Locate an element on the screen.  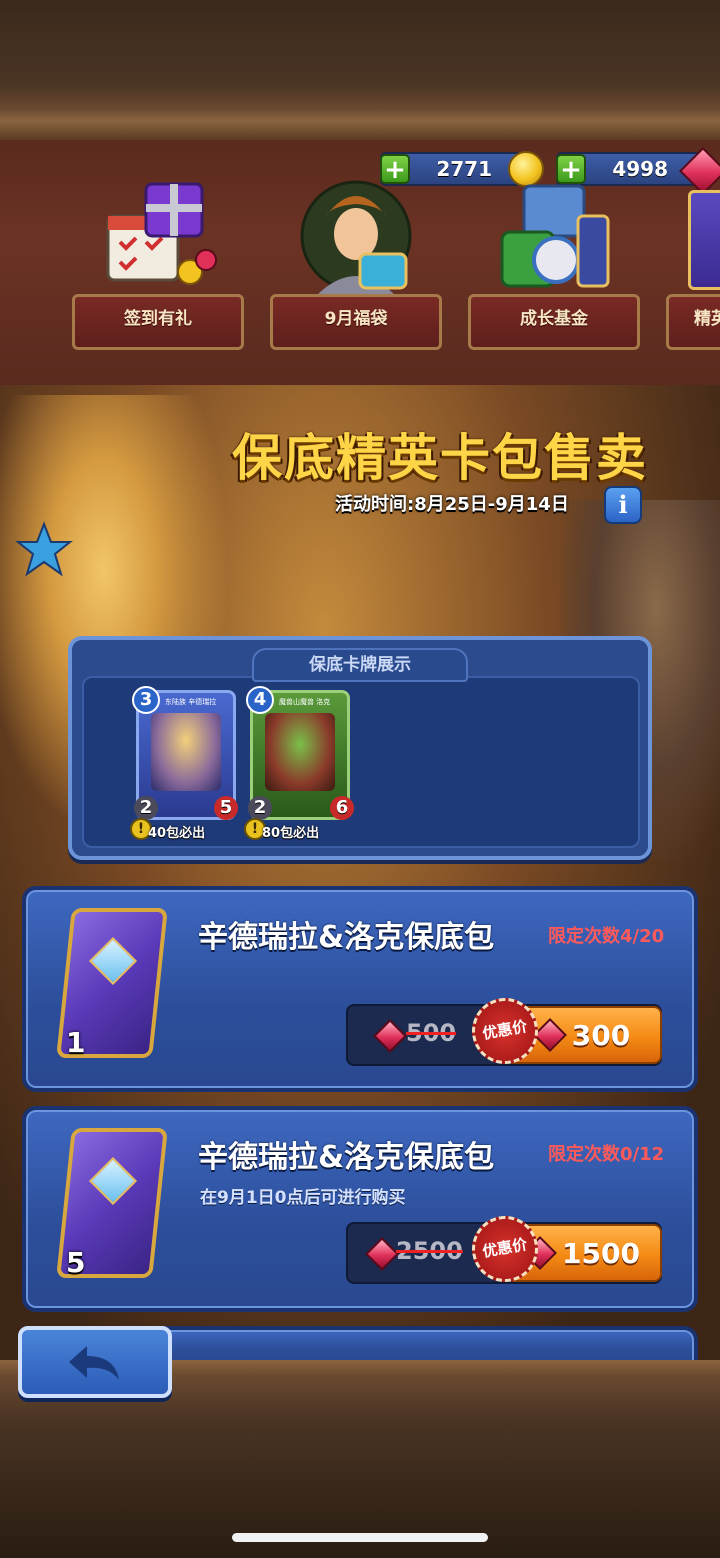
offer-note: 在9月1日0点后可进行购买 is located at coordinates (303, 1198).